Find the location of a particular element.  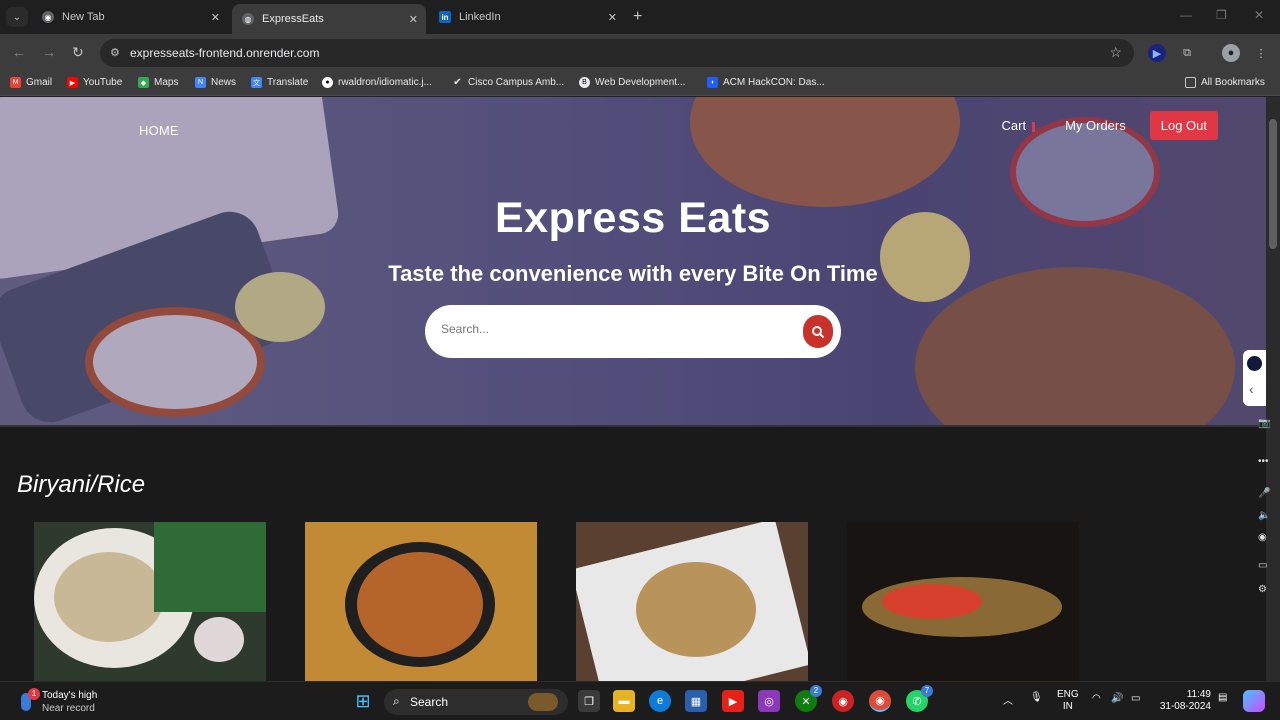

profile-avatar-icon: ● is located at coordinates (1231, 53).